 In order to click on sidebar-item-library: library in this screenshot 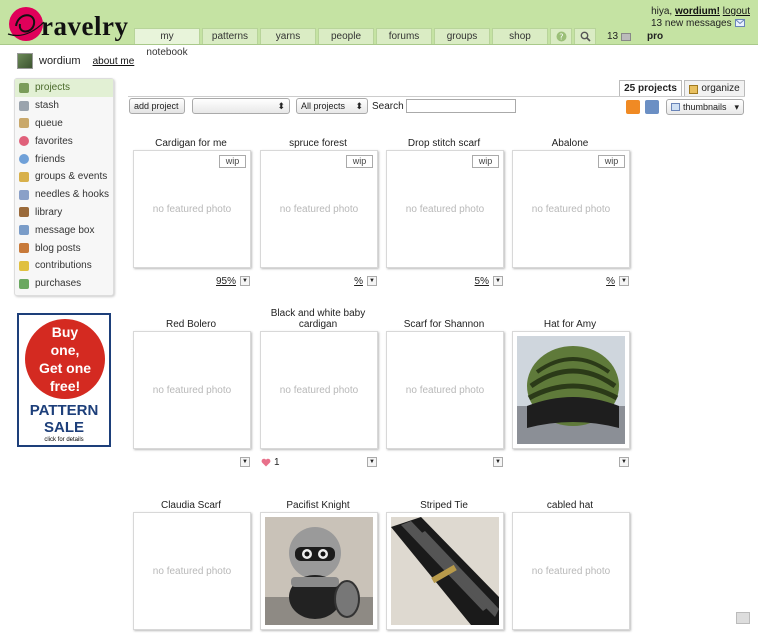, I will do `click(64, 213)`.